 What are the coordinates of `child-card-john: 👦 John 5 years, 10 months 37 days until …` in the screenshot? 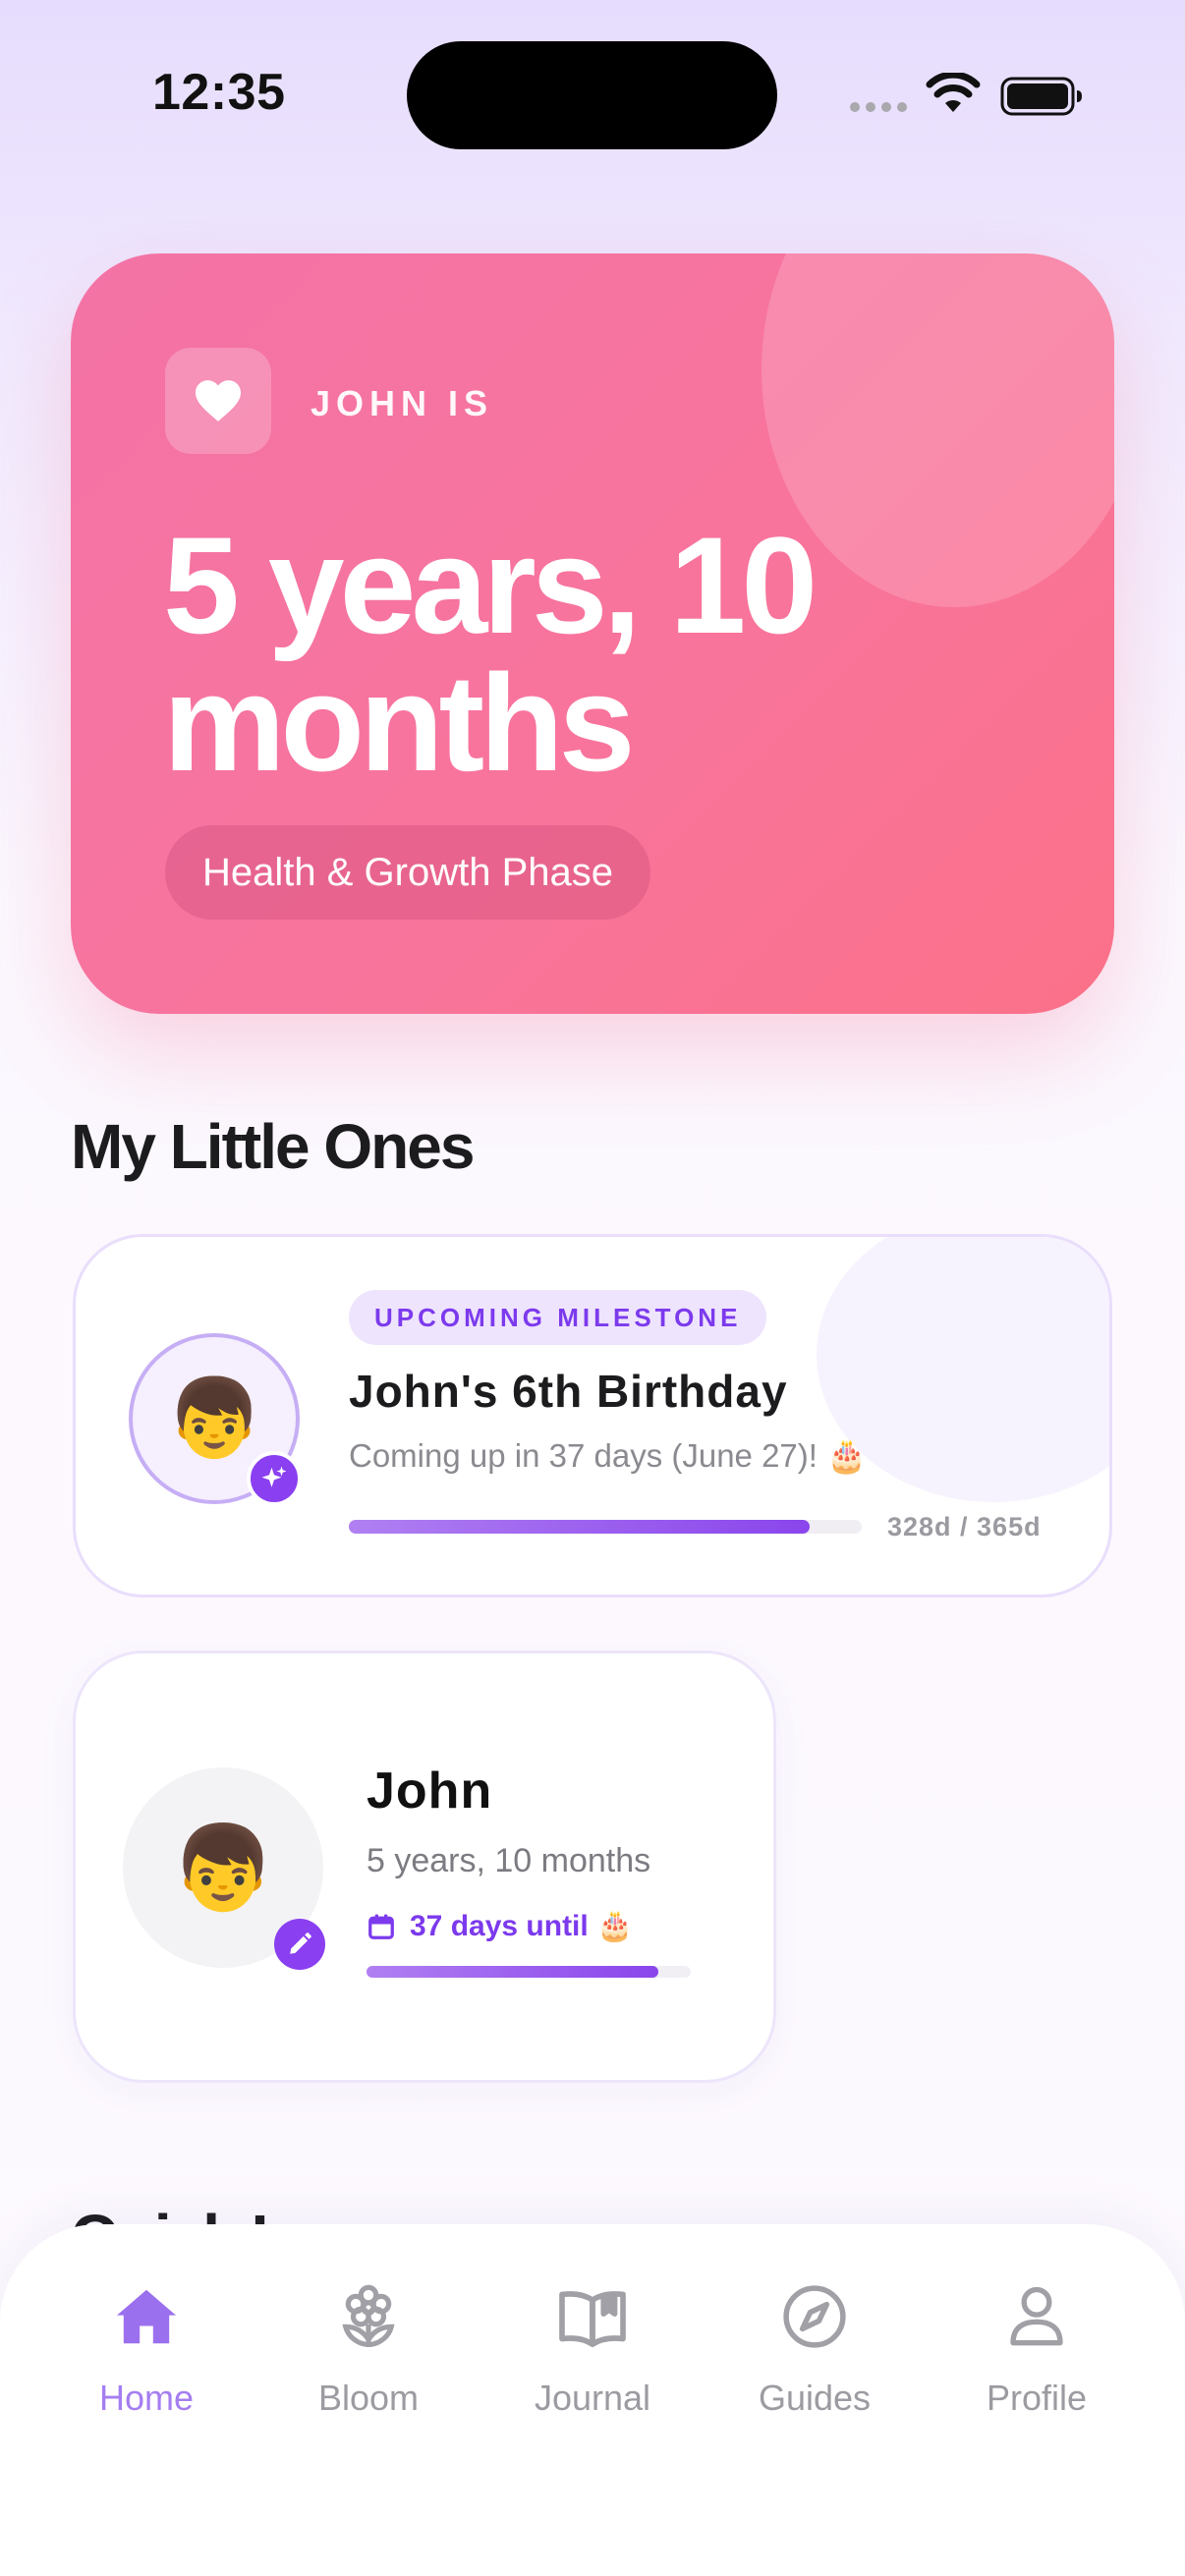 It's located at (425, 1867).